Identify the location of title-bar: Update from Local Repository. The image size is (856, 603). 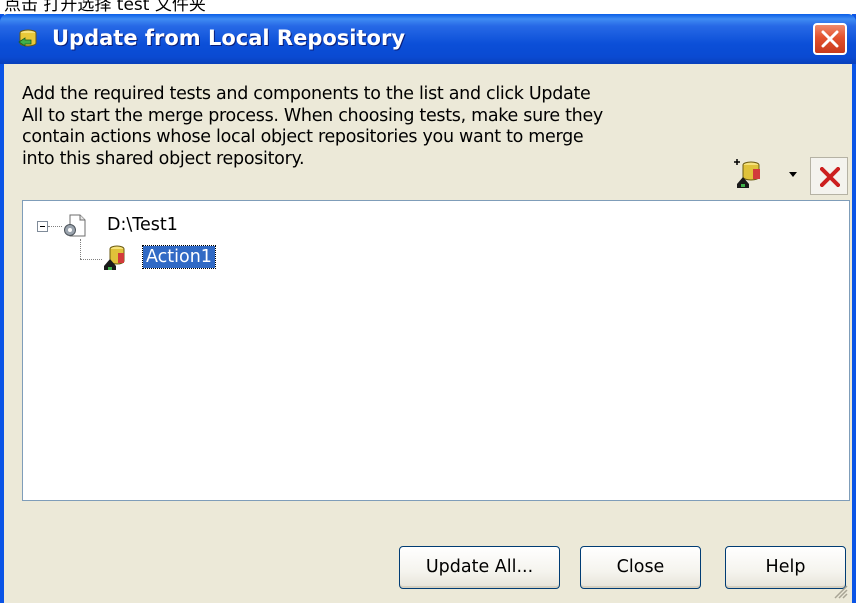
(428, 39).